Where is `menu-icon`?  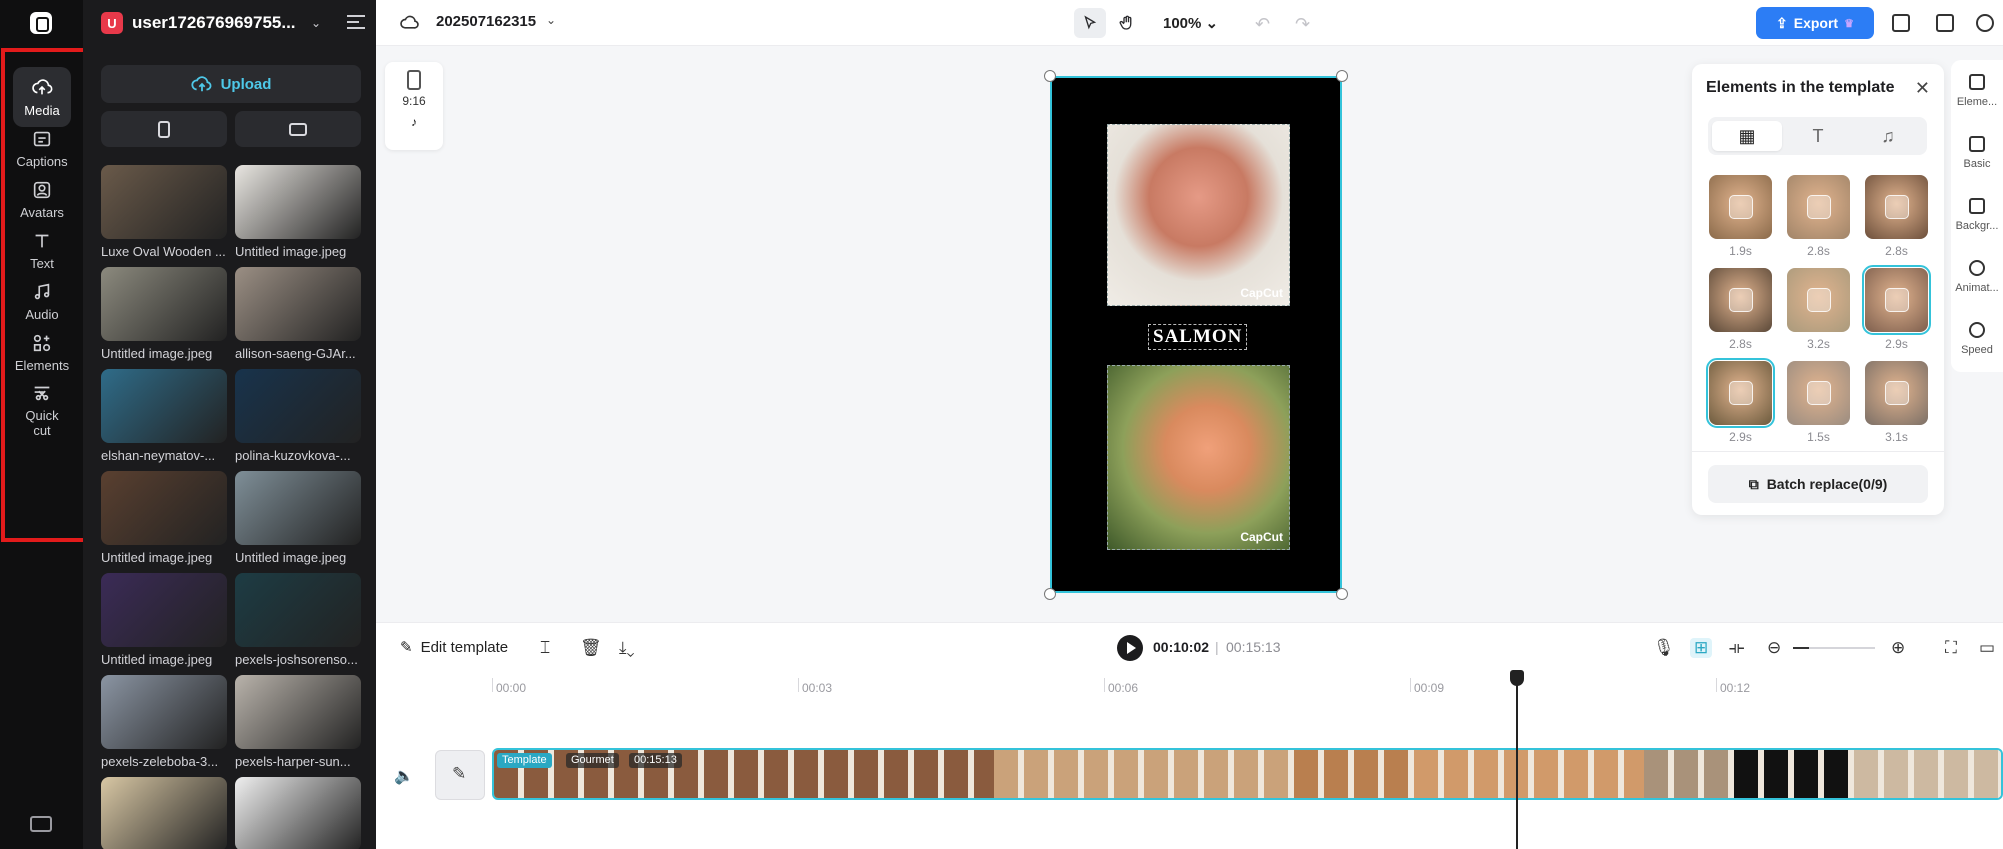 menu-icon is located at coordinates (356, 22).